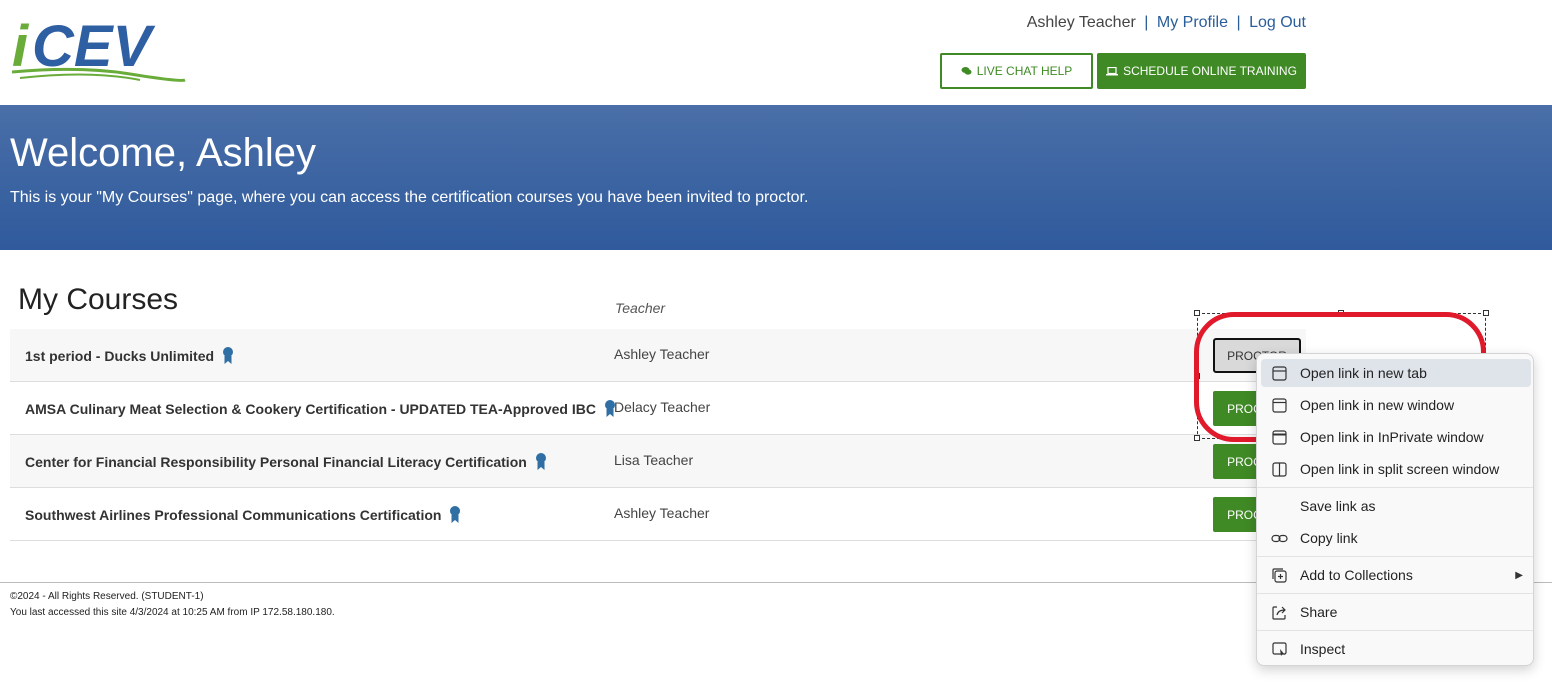 This screenshot has width=1552, height=692. Describe the element at coordinates (98, 299) in the screenshot. I see `my-courses-title: My Courses` at that location.